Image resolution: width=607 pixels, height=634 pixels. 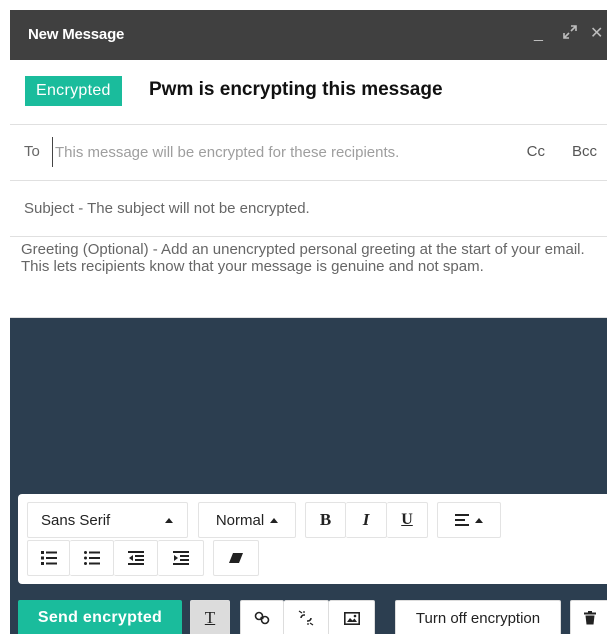 I want to click on font-family-value: Sans Serif, so click(x=76, y=520).